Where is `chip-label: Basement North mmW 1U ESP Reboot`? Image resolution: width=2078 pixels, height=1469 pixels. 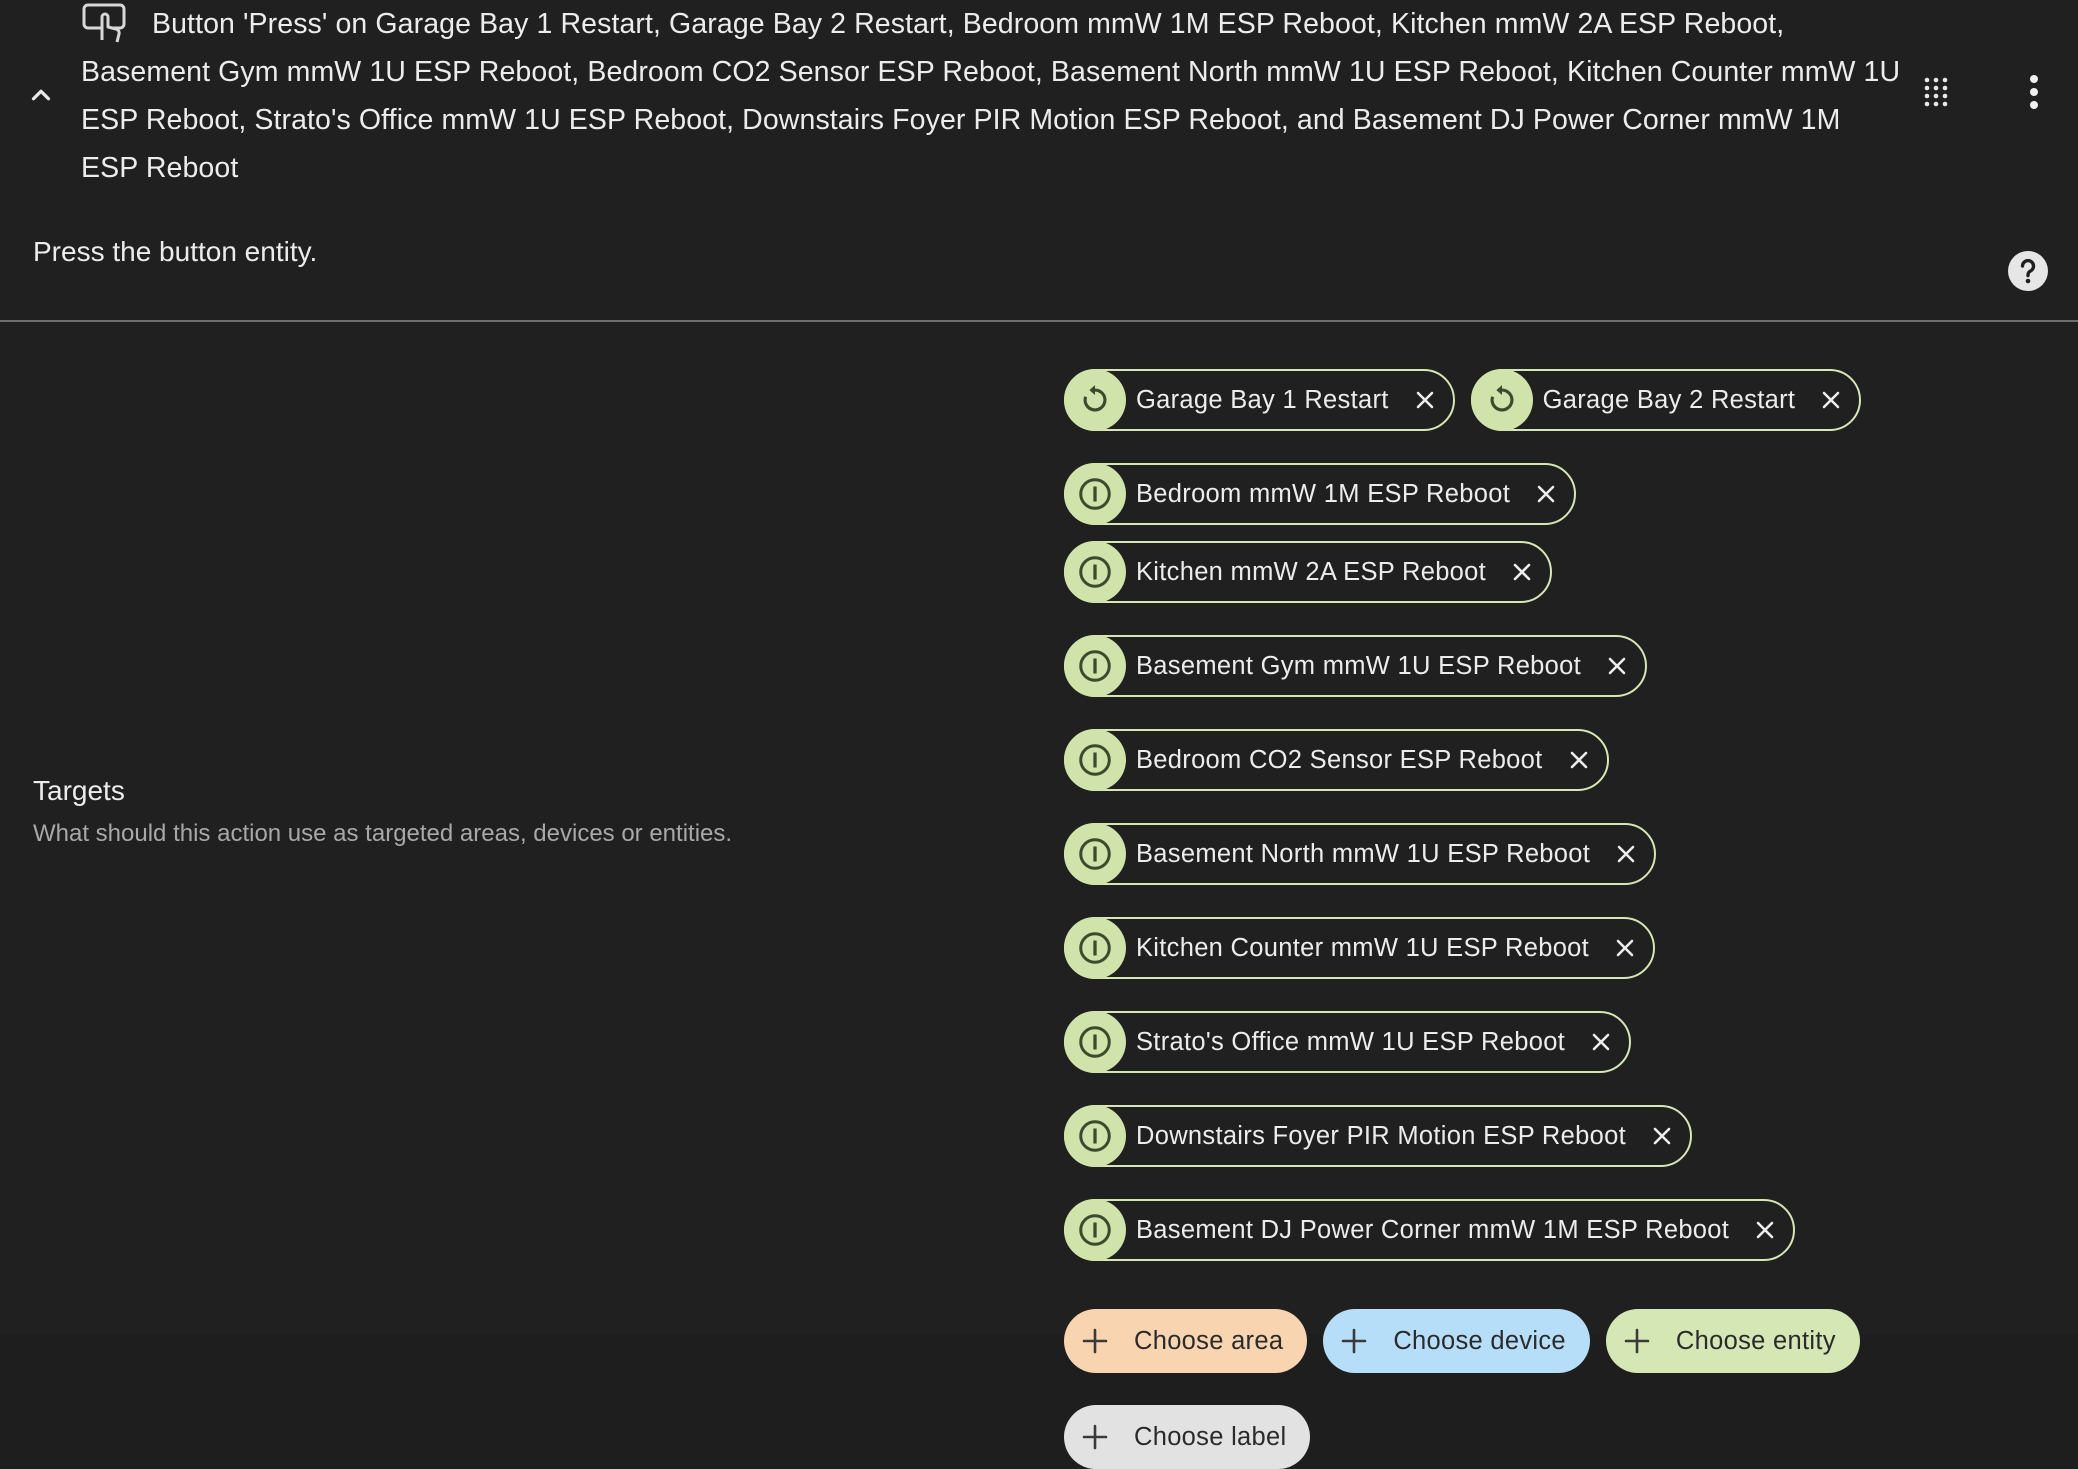
chip-label: Basement North mmW 1U ESP Reboot is located at coordinates (1363, 853).